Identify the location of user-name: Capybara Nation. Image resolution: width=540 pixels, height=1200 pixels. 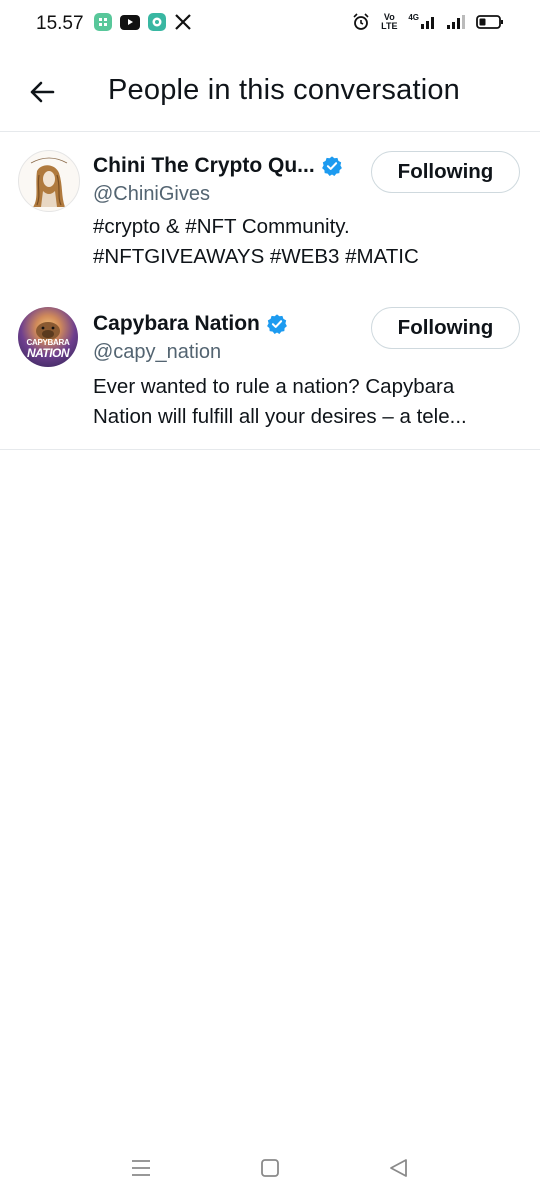
(176, 324).